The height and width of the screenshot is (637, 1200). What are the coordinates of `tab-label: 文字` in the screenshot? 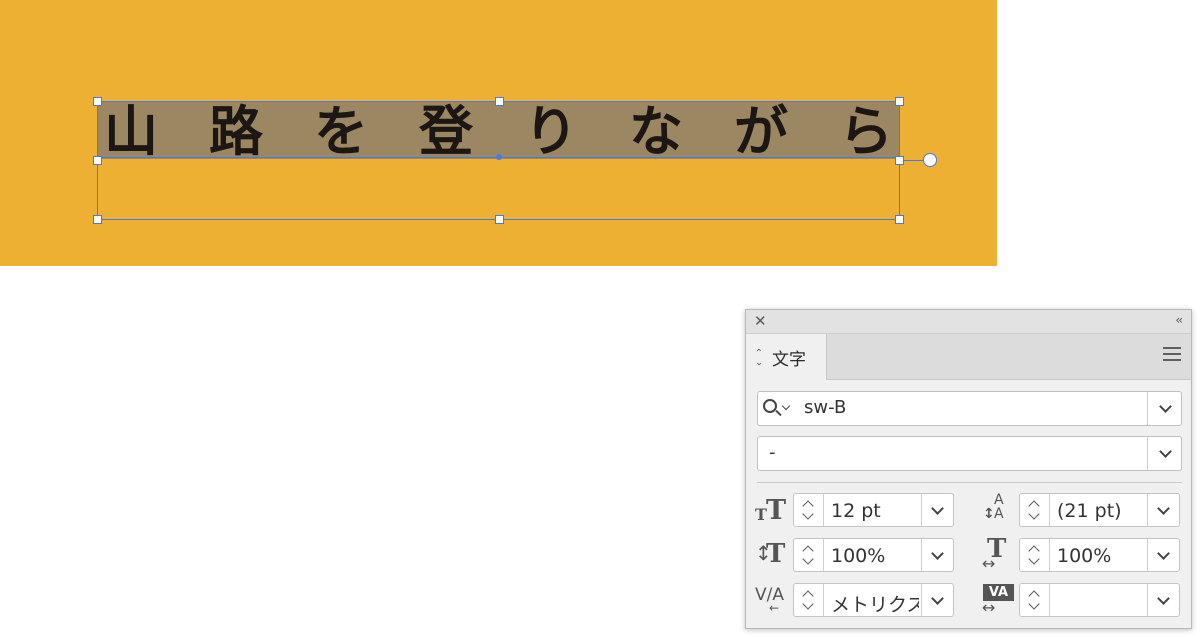 It's located at (789, 359).